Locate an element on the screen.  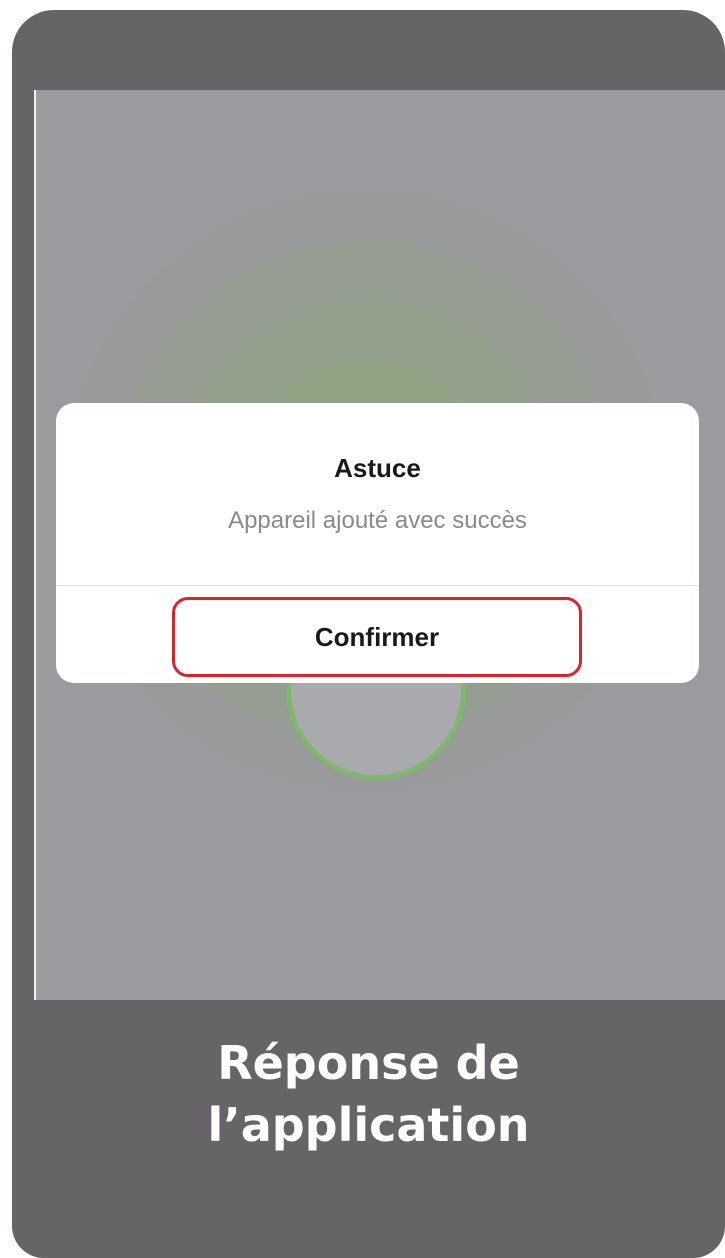
caption: Réponse de l’application is located at coordinates (368, 1094).